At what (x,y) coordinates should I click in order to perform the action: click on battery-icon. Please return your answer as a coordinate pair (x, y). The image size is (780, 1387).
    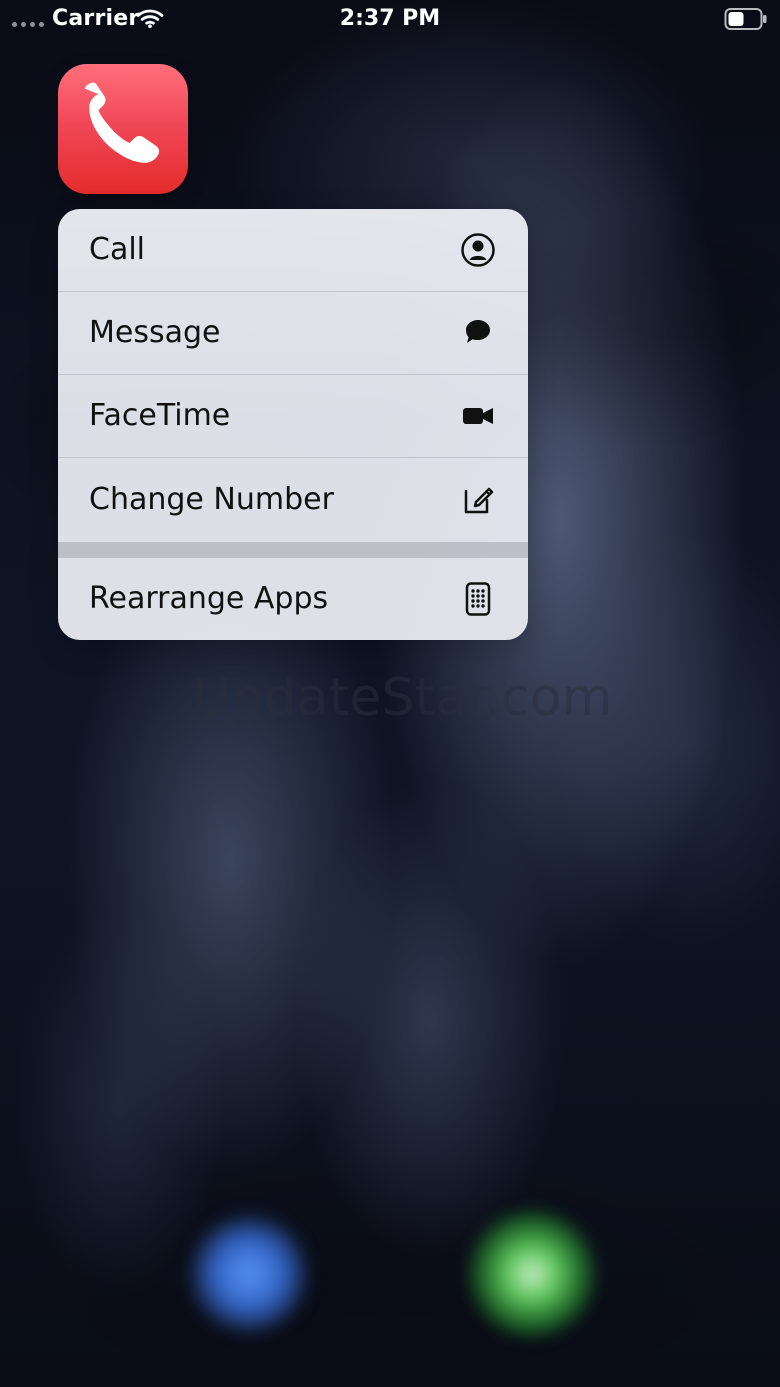
    Looking at the image, I should click on (745, 19).